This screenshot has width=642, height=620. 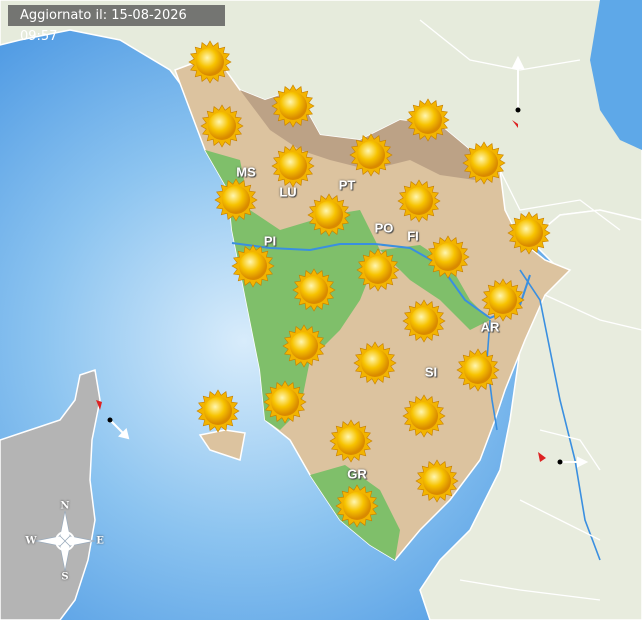 What do you see at coordinates (31, 541) in the screenshot?
I see `compass-w: W` at bounding box center [31, 541].